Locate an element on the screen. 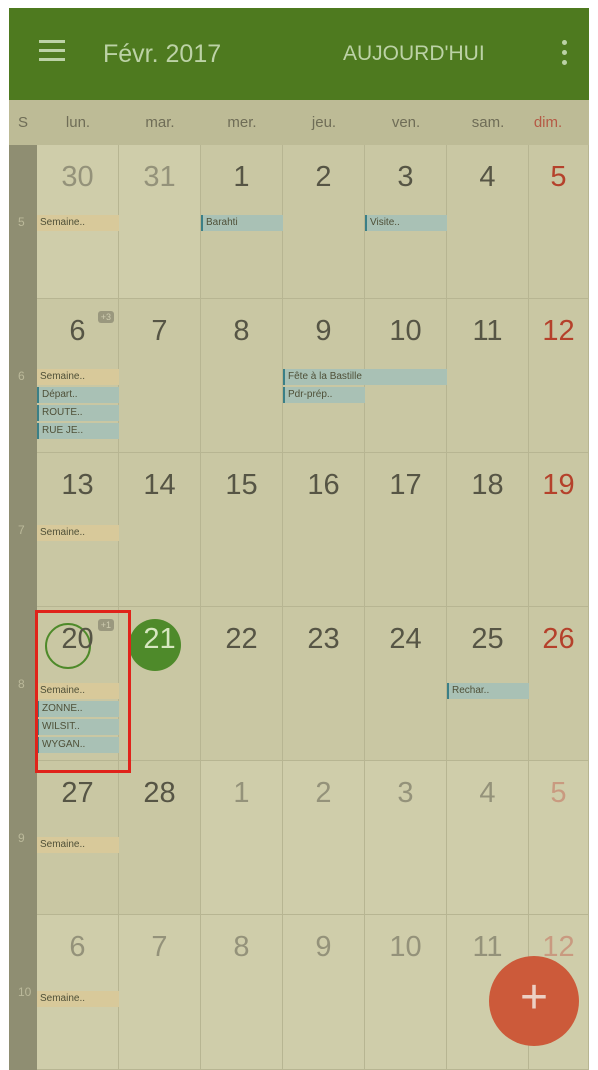 This screenshot has width=598, height=1070. day-cell: 16 is located at coordinates (324, 530).